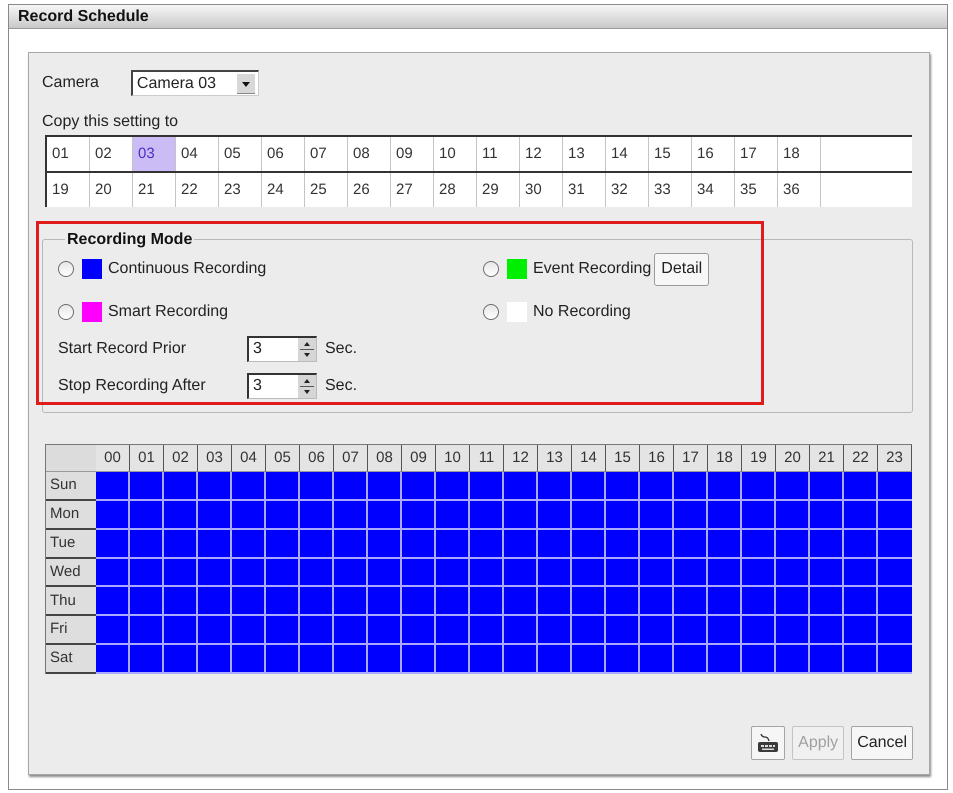  I want to click on hour-header: 08, so click(385, 458).